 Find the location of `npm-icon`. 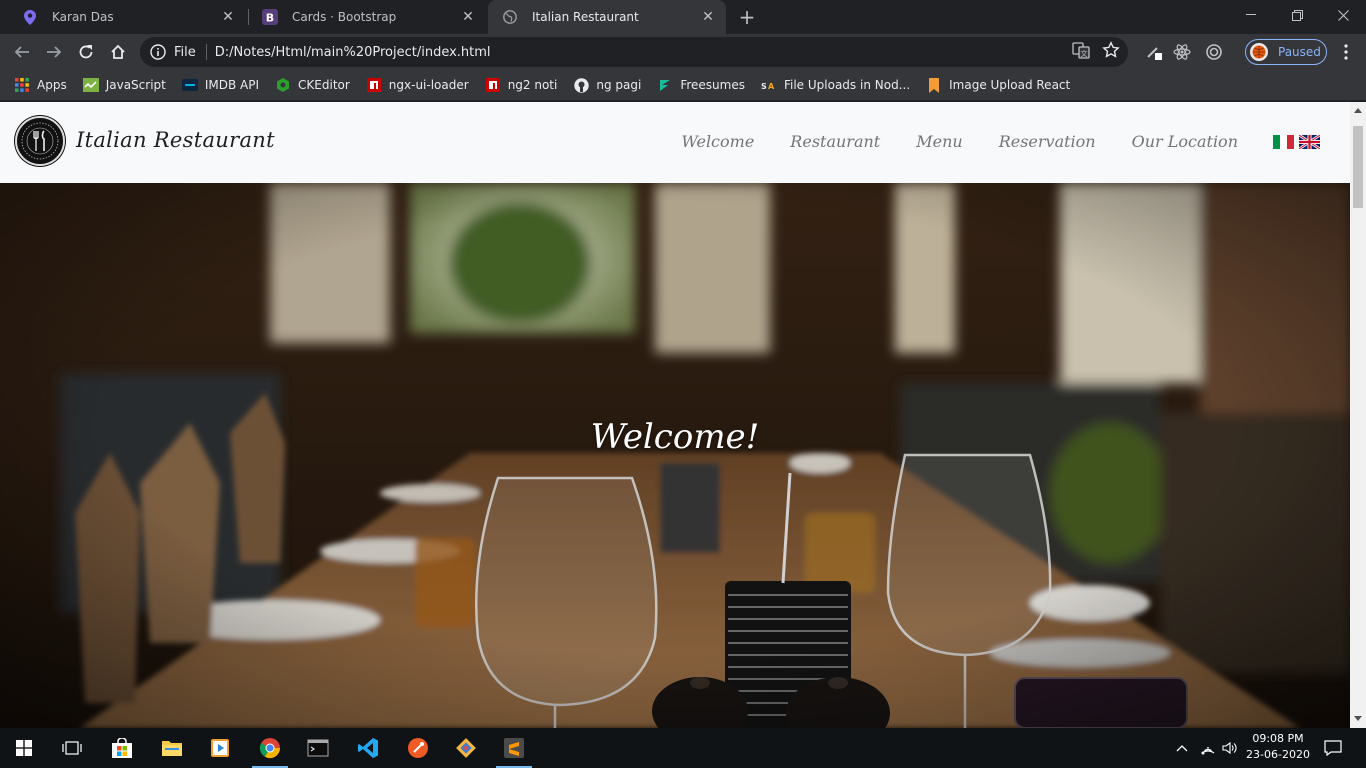

npm-icon is located at coordinates (374, 85).